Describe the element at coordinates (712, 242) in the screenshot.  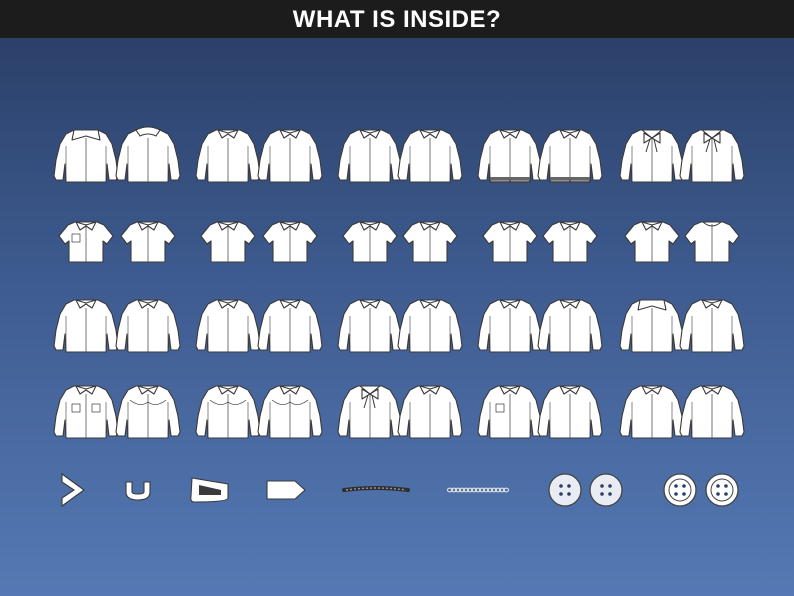
I see `shirt-short-round` at that location.